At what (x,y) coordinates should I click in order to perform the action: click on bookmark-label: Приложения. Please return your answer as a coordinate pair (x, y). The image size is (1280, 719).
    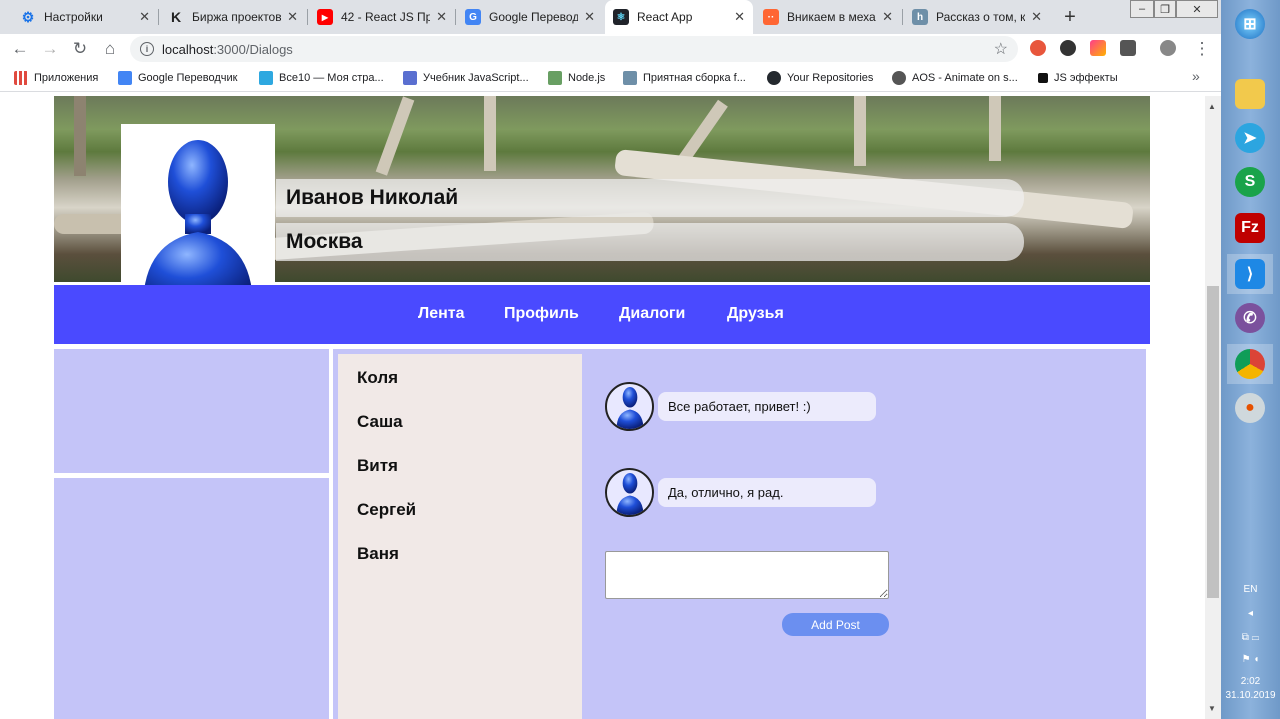
    Looking at the image, I should click on (66, 78).